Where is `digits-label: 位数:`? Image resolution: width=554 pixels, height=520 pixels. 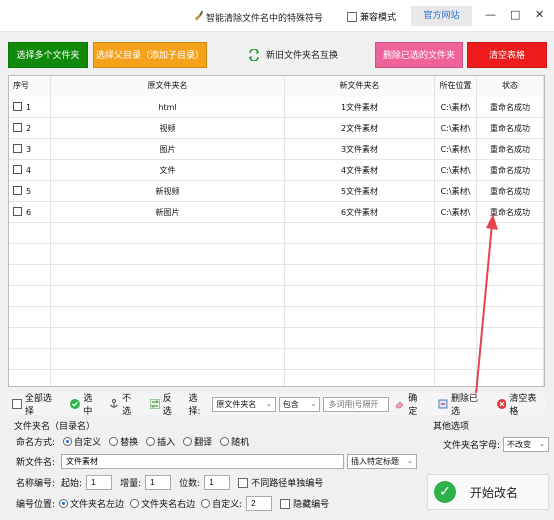 digits-label: 位数: is located at coordinates (190, 484).